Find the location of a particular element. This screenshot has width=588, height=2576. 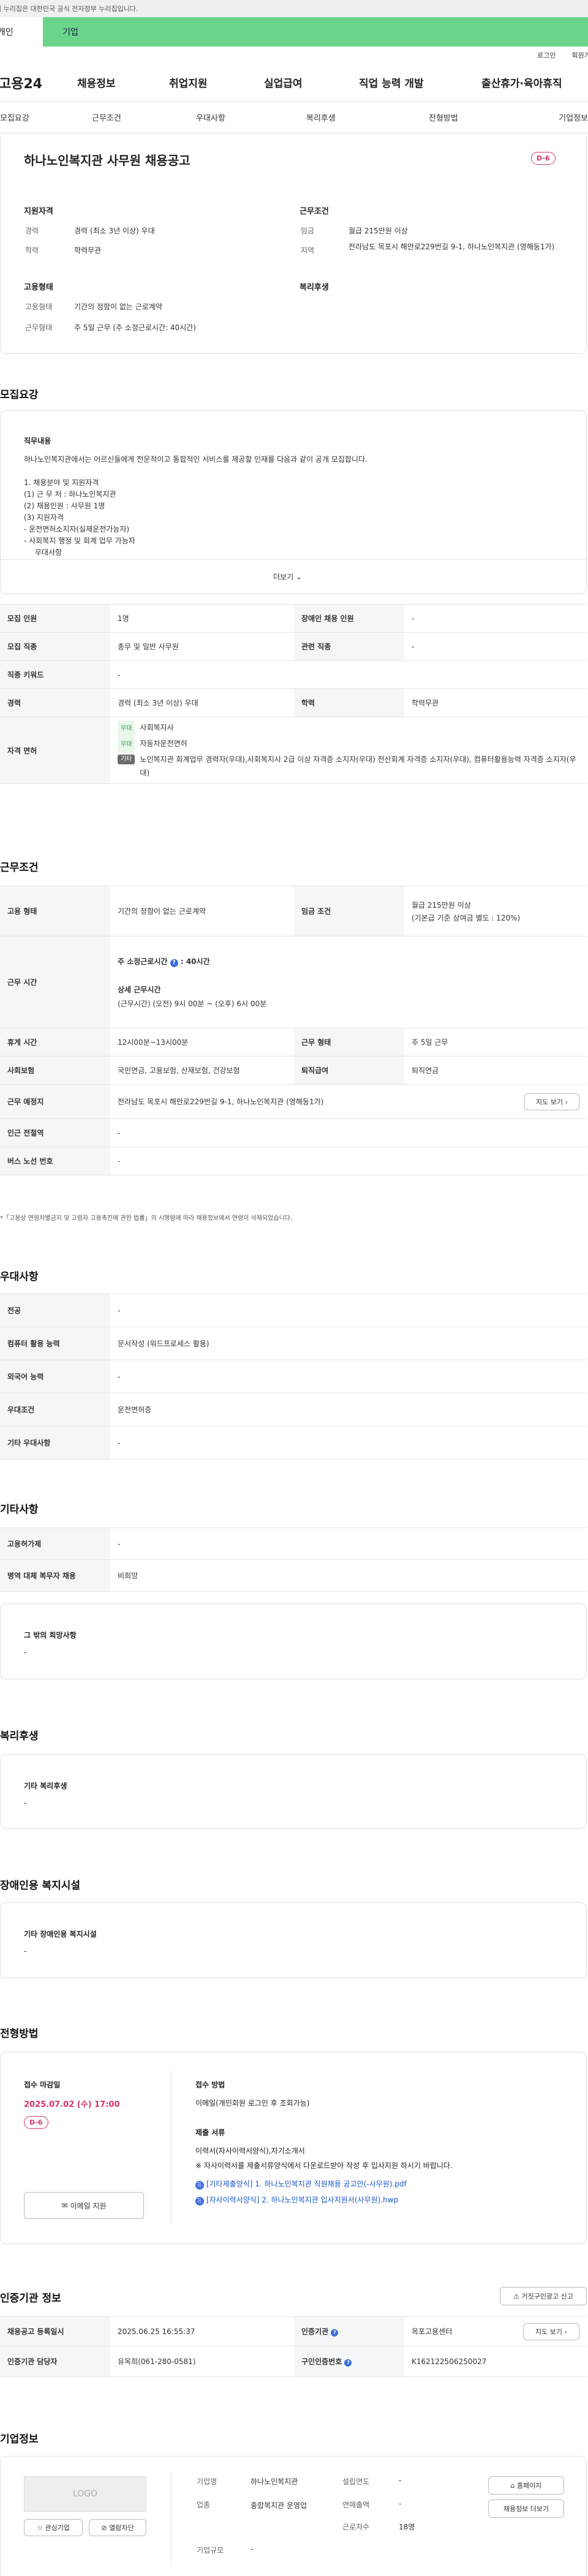

email-apply-button: ✉ 이메일 지원 is located at coordinates (84, 2205).